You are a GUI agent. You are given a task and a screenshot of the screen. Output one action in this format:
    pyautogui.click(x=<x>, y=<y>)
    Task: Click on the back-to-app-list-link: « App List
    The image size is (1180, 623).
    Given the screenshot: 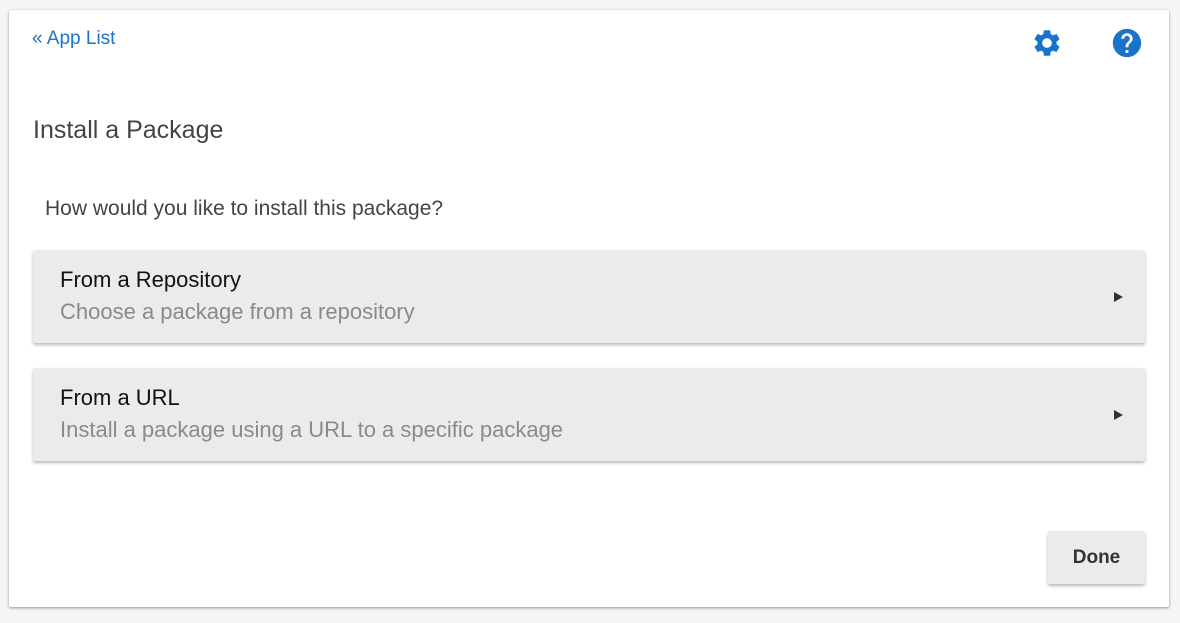 What is the action you would take?
    pyautogui.click(x=73, y=39)
    